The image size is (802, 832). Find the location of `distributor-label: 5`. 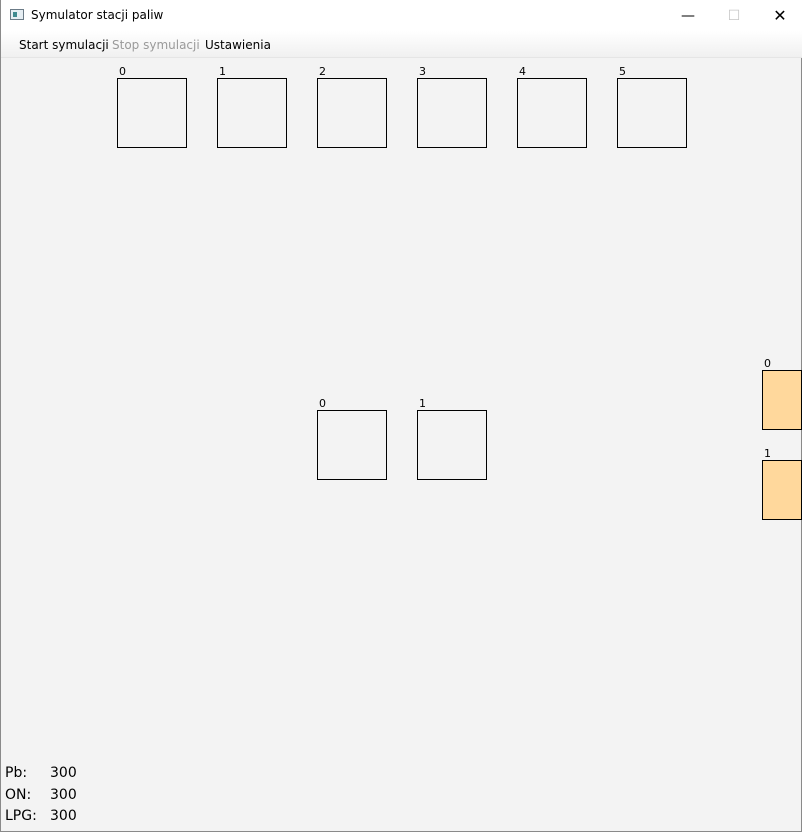

distributor-label: 5 is located at coordinates (622, 71).